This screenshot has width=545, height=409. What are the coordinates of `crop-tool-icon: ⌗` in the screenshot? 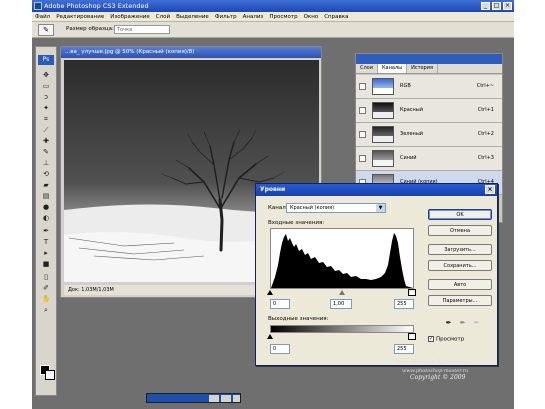 It's located at (46, 119).